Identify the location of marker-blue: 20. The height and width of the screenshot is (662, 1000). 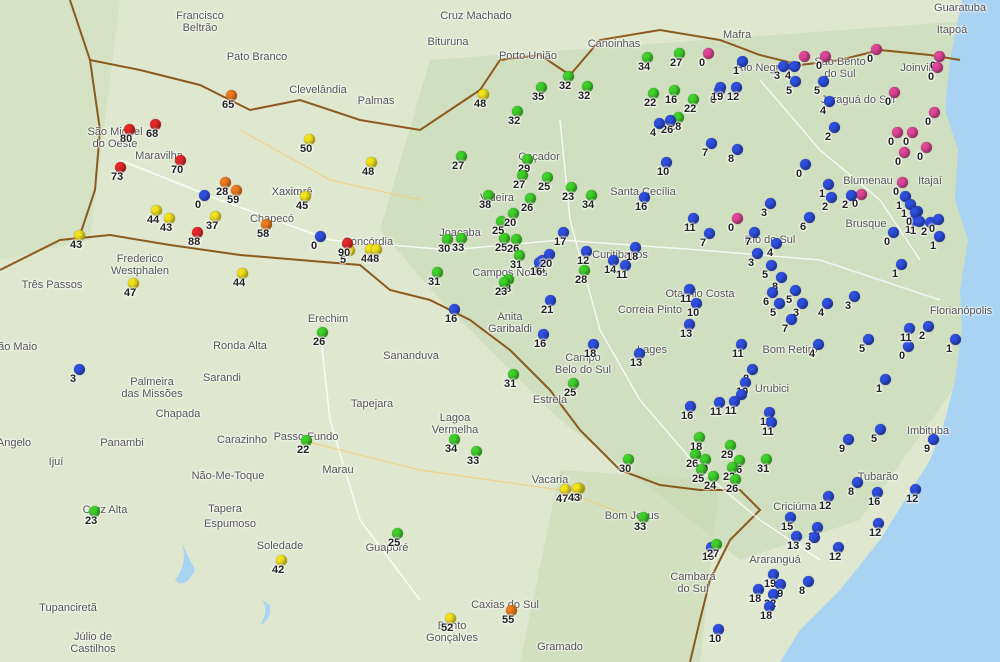
(548, 259).